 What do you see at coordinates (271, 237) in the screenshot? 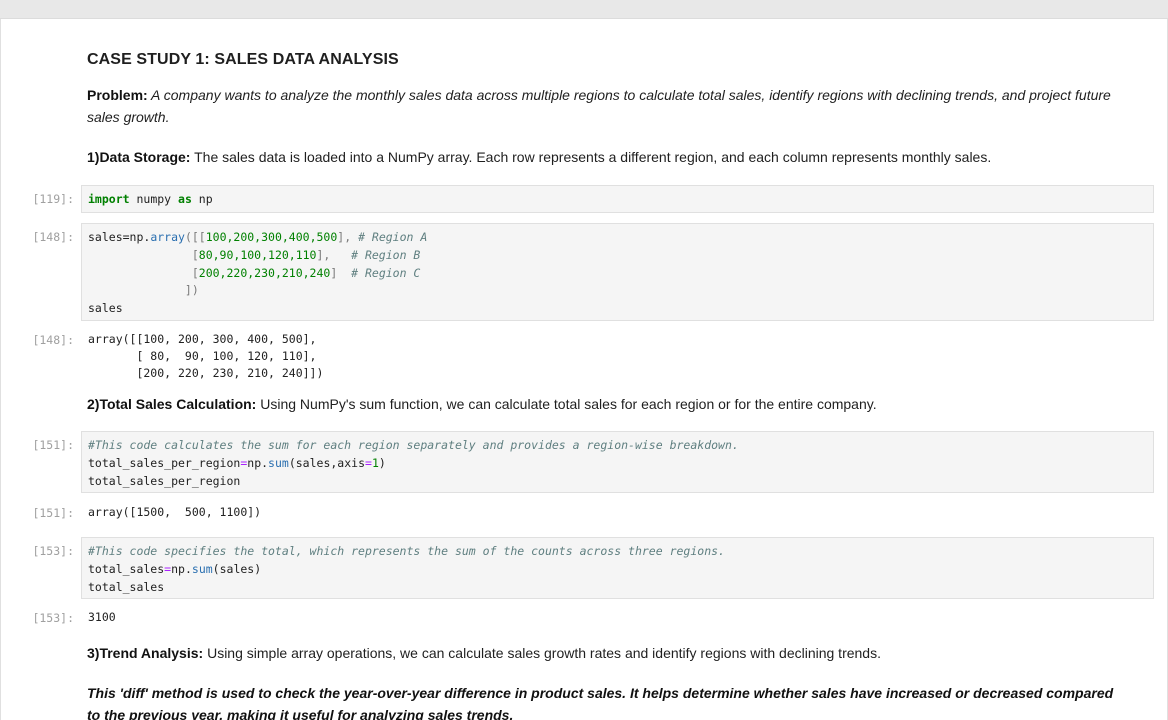
I see `region-a-values: 100,200,300,400,500` at bounding box center [271, 237].